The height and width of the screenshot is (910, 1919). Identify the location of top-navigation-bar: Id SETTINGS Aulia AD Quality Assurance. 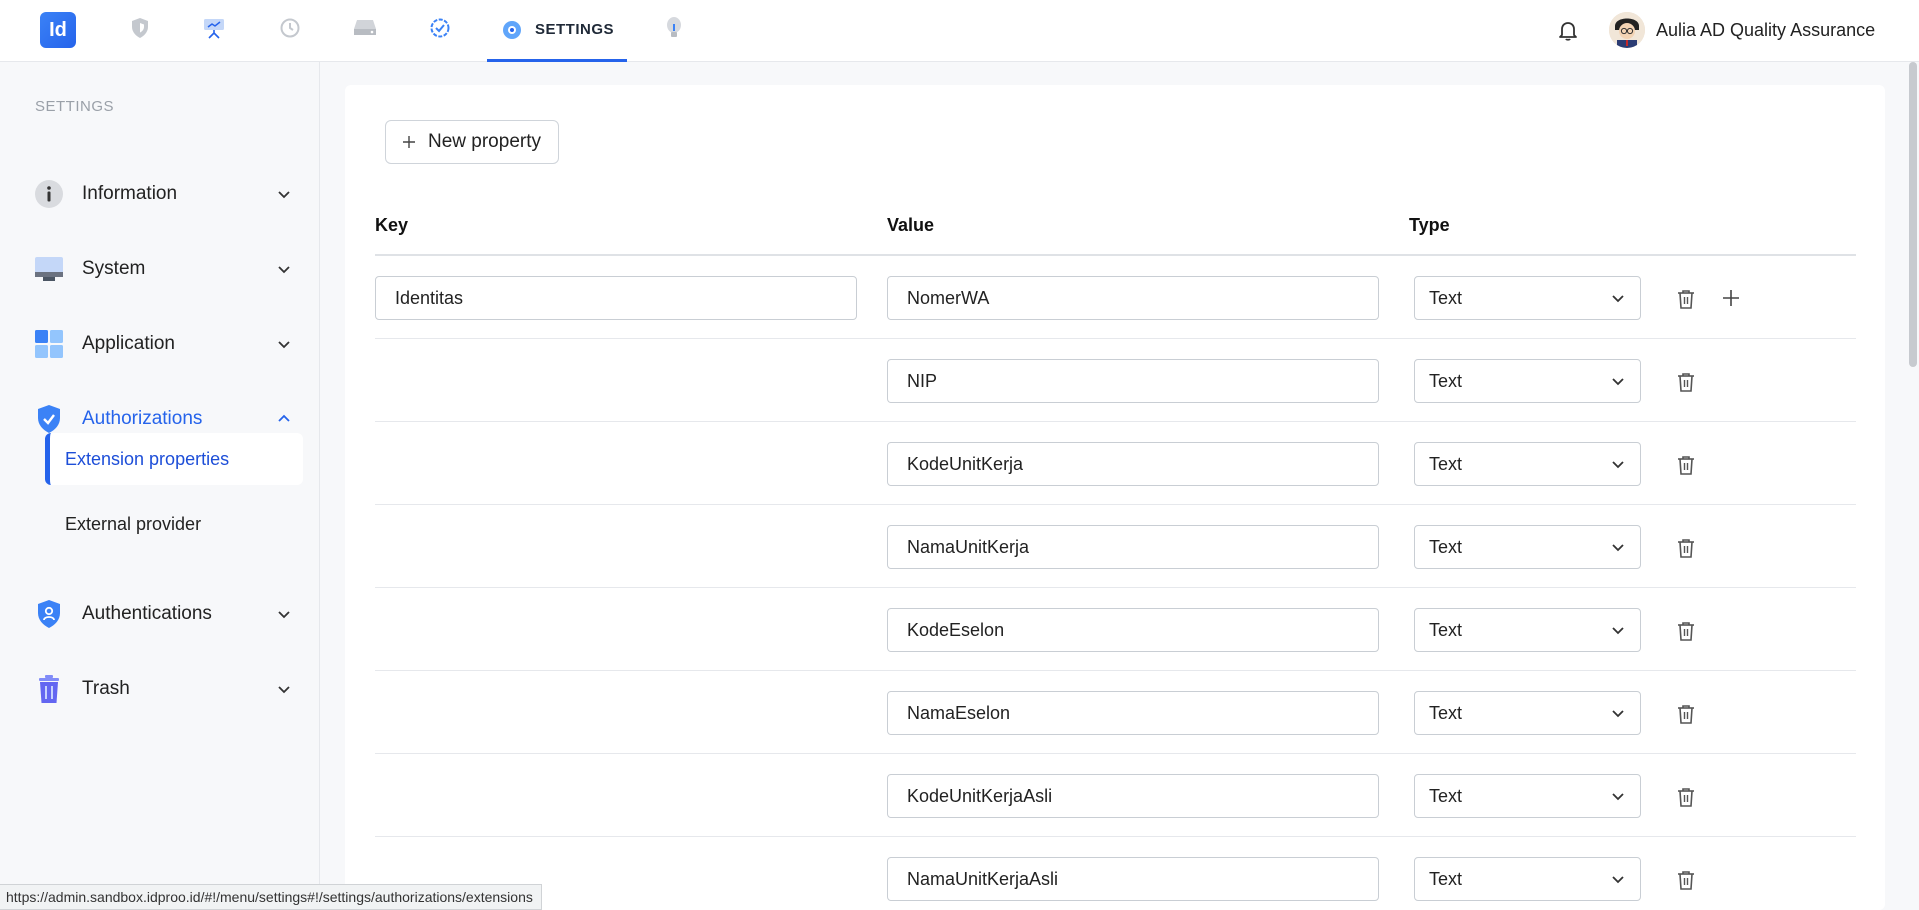
(959, 31).